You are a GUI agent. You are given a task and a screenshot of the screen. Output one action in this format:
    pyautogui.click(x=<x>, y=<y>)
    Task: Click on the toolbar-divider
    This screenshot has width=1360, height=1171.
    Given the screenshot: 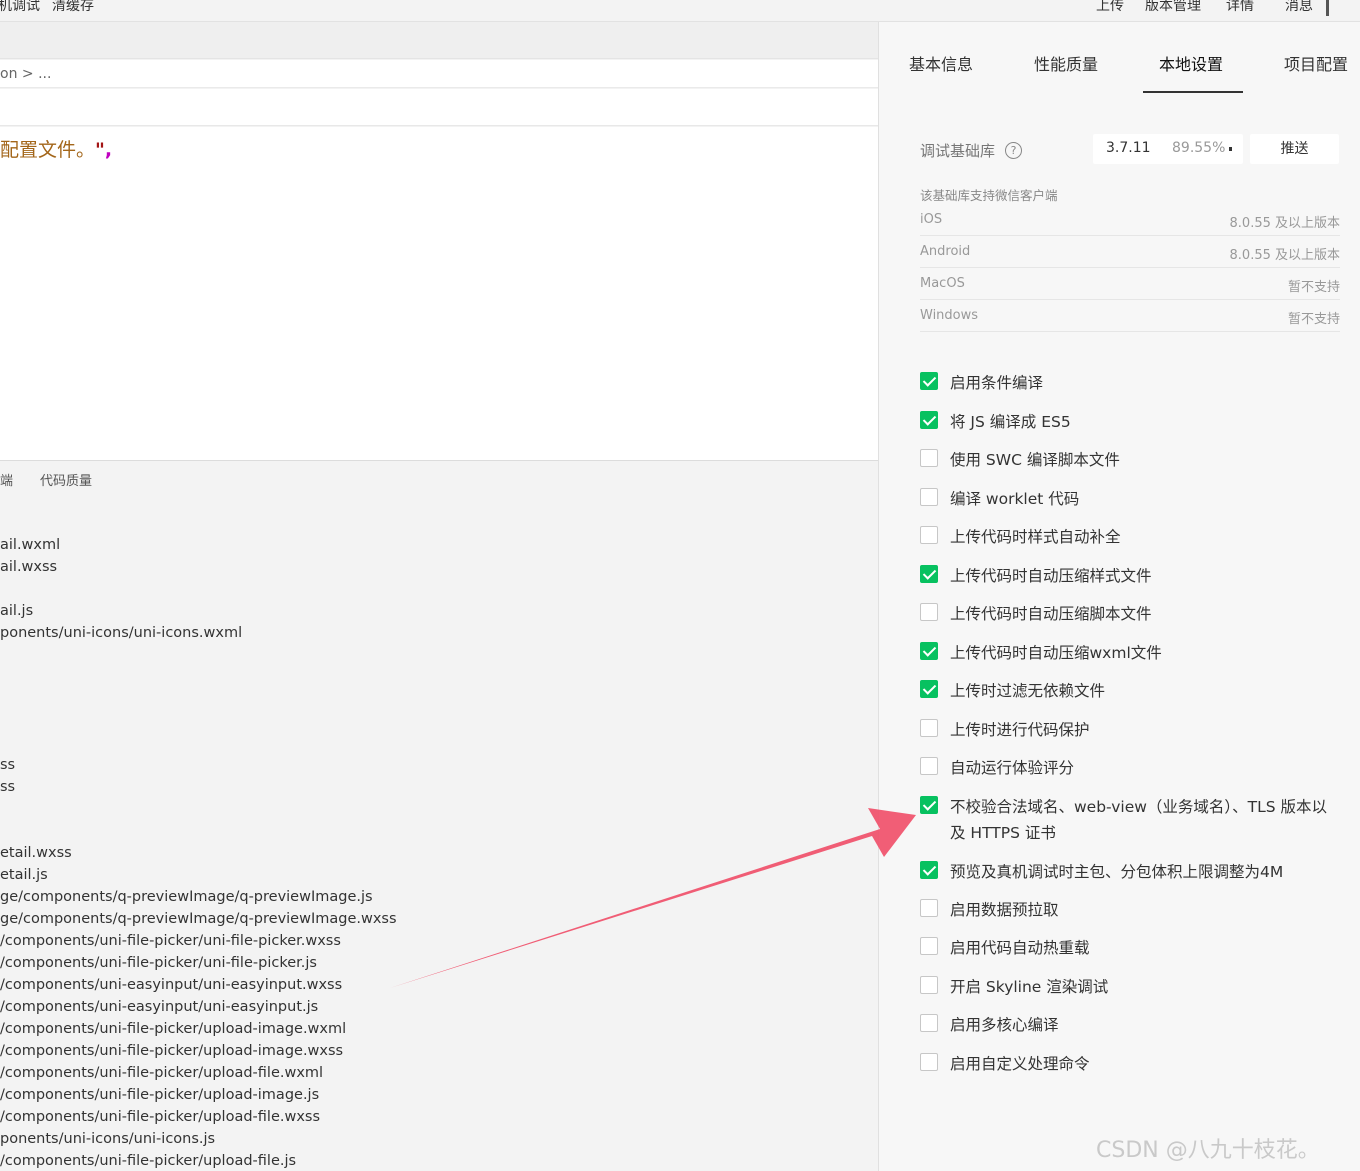 What is the action you would take?
    pyautogui.click(x=1327, y=8)
    